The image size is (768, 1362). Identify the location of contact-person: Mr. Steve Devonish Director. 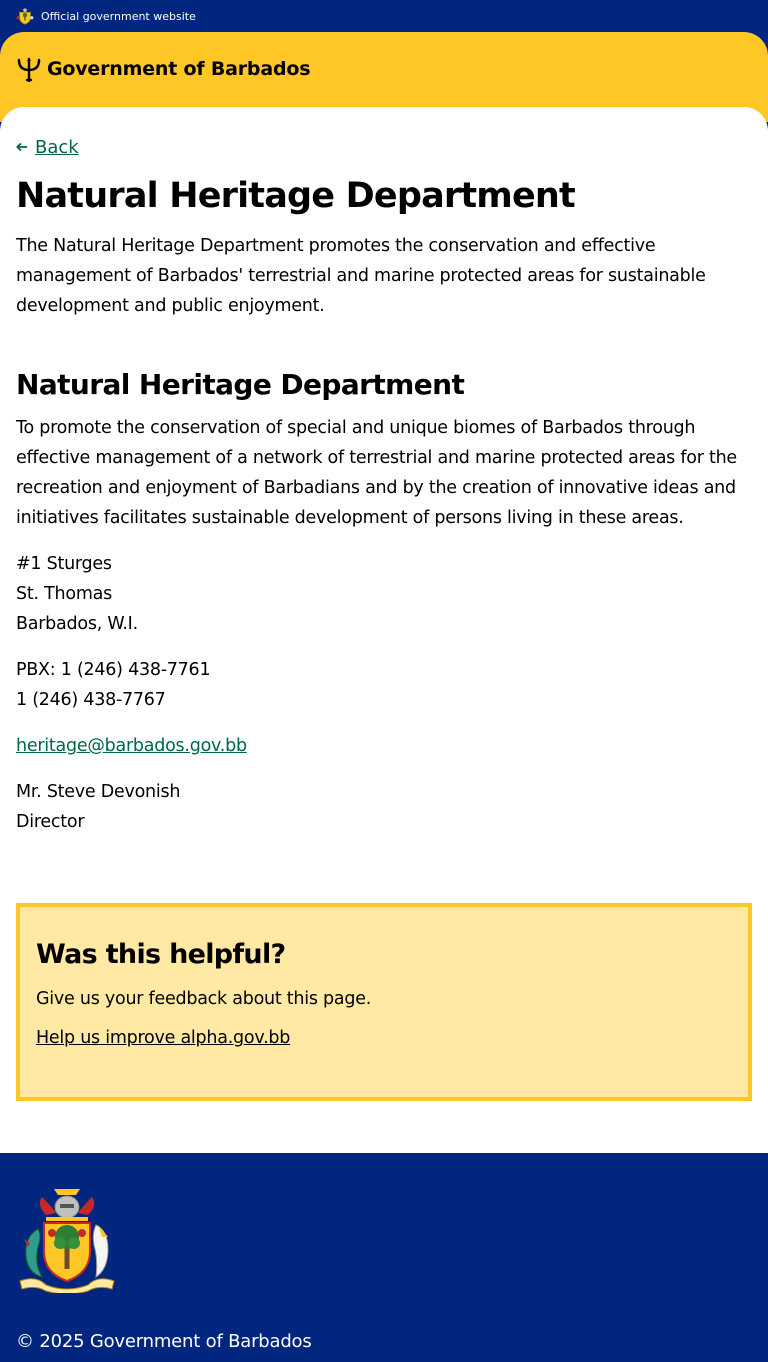
(384, 807).